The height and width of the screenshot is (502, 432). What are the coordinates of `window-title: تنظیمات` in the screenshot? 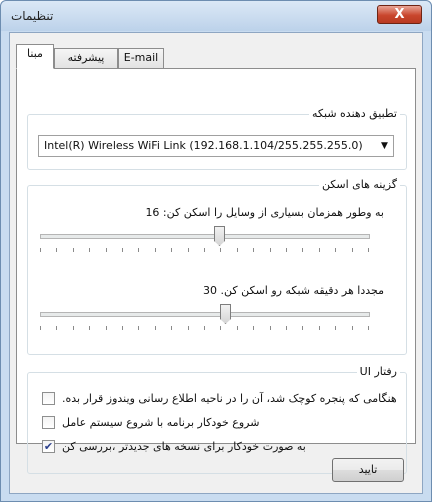 It's located at (32, 16).